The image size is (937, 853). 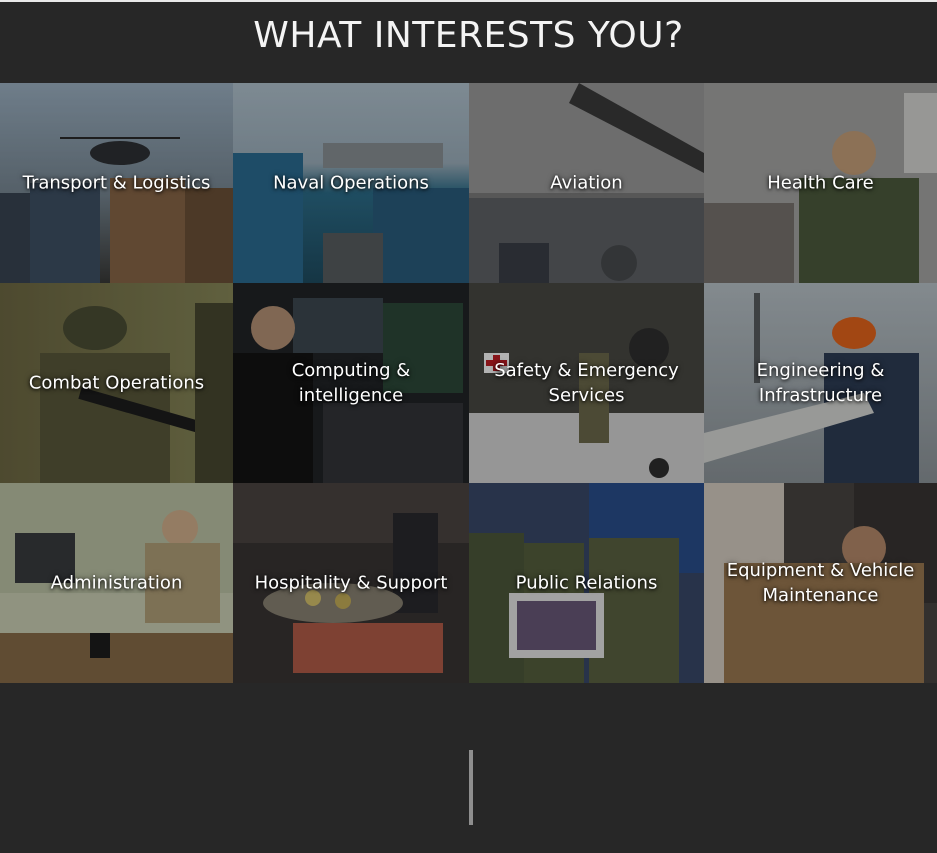 I want to click on tile-label: Transport & Logistics, so click(x=116, y=183).